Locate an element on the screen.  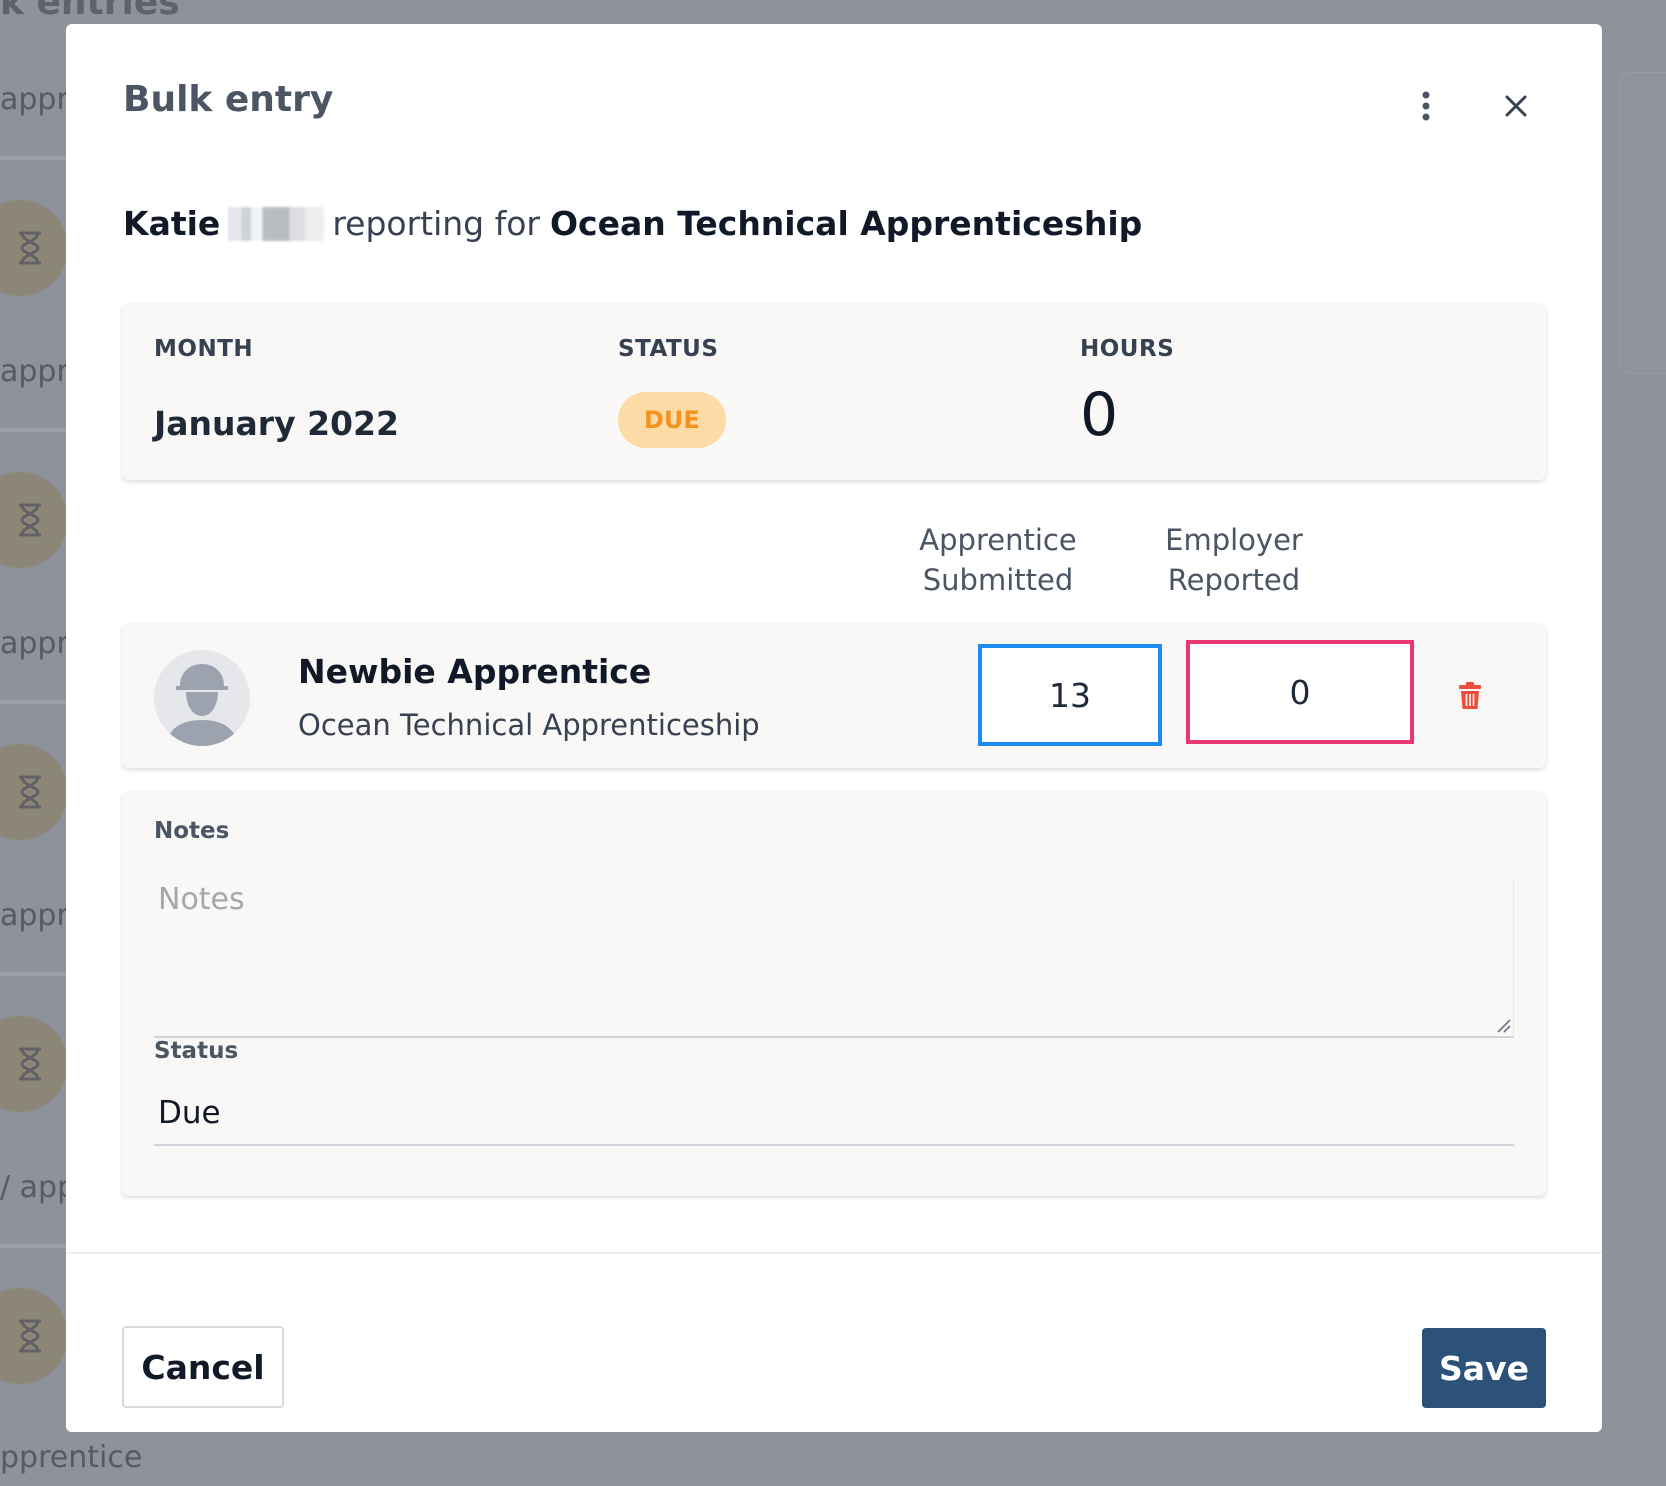
subtitle-connector: reporting for is located at coordinates (436, 223).